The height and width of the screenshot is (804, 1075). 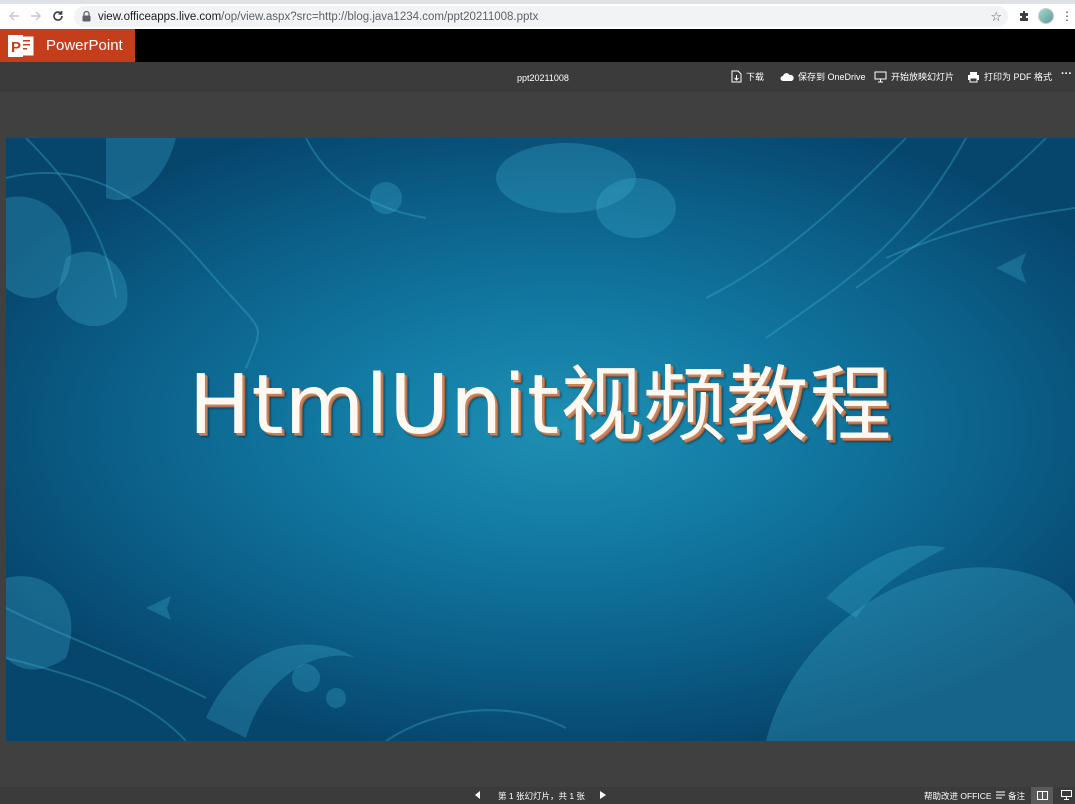 I want to click on status-bar: 第 1 张幻灯片，共 1 张 帮助改进 OFFICE 备注, so click(x=537, y=795).